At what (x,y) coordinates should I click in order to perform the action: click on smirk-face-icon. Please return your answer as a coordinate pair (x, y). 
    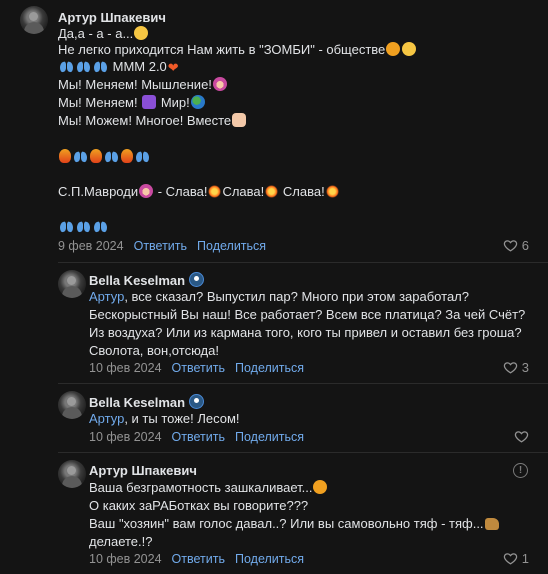
    Looking at the image, I should click on (141, 33).